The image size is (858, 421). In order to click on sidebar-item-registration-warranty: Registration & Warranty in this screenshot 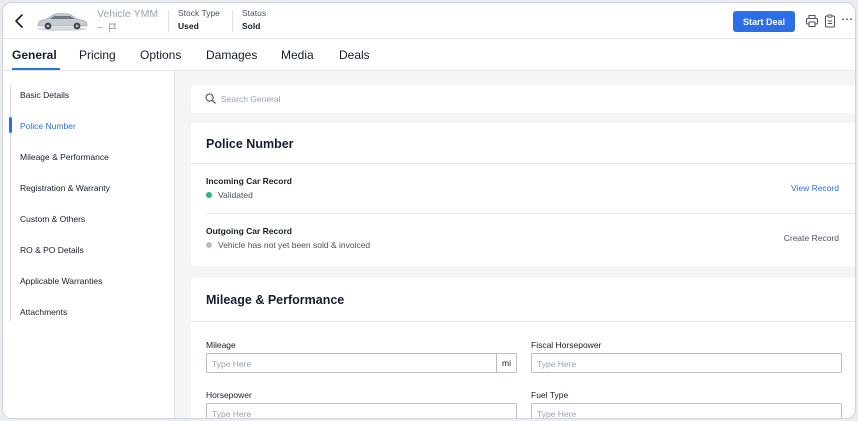, I will do `click(65, 188)`.